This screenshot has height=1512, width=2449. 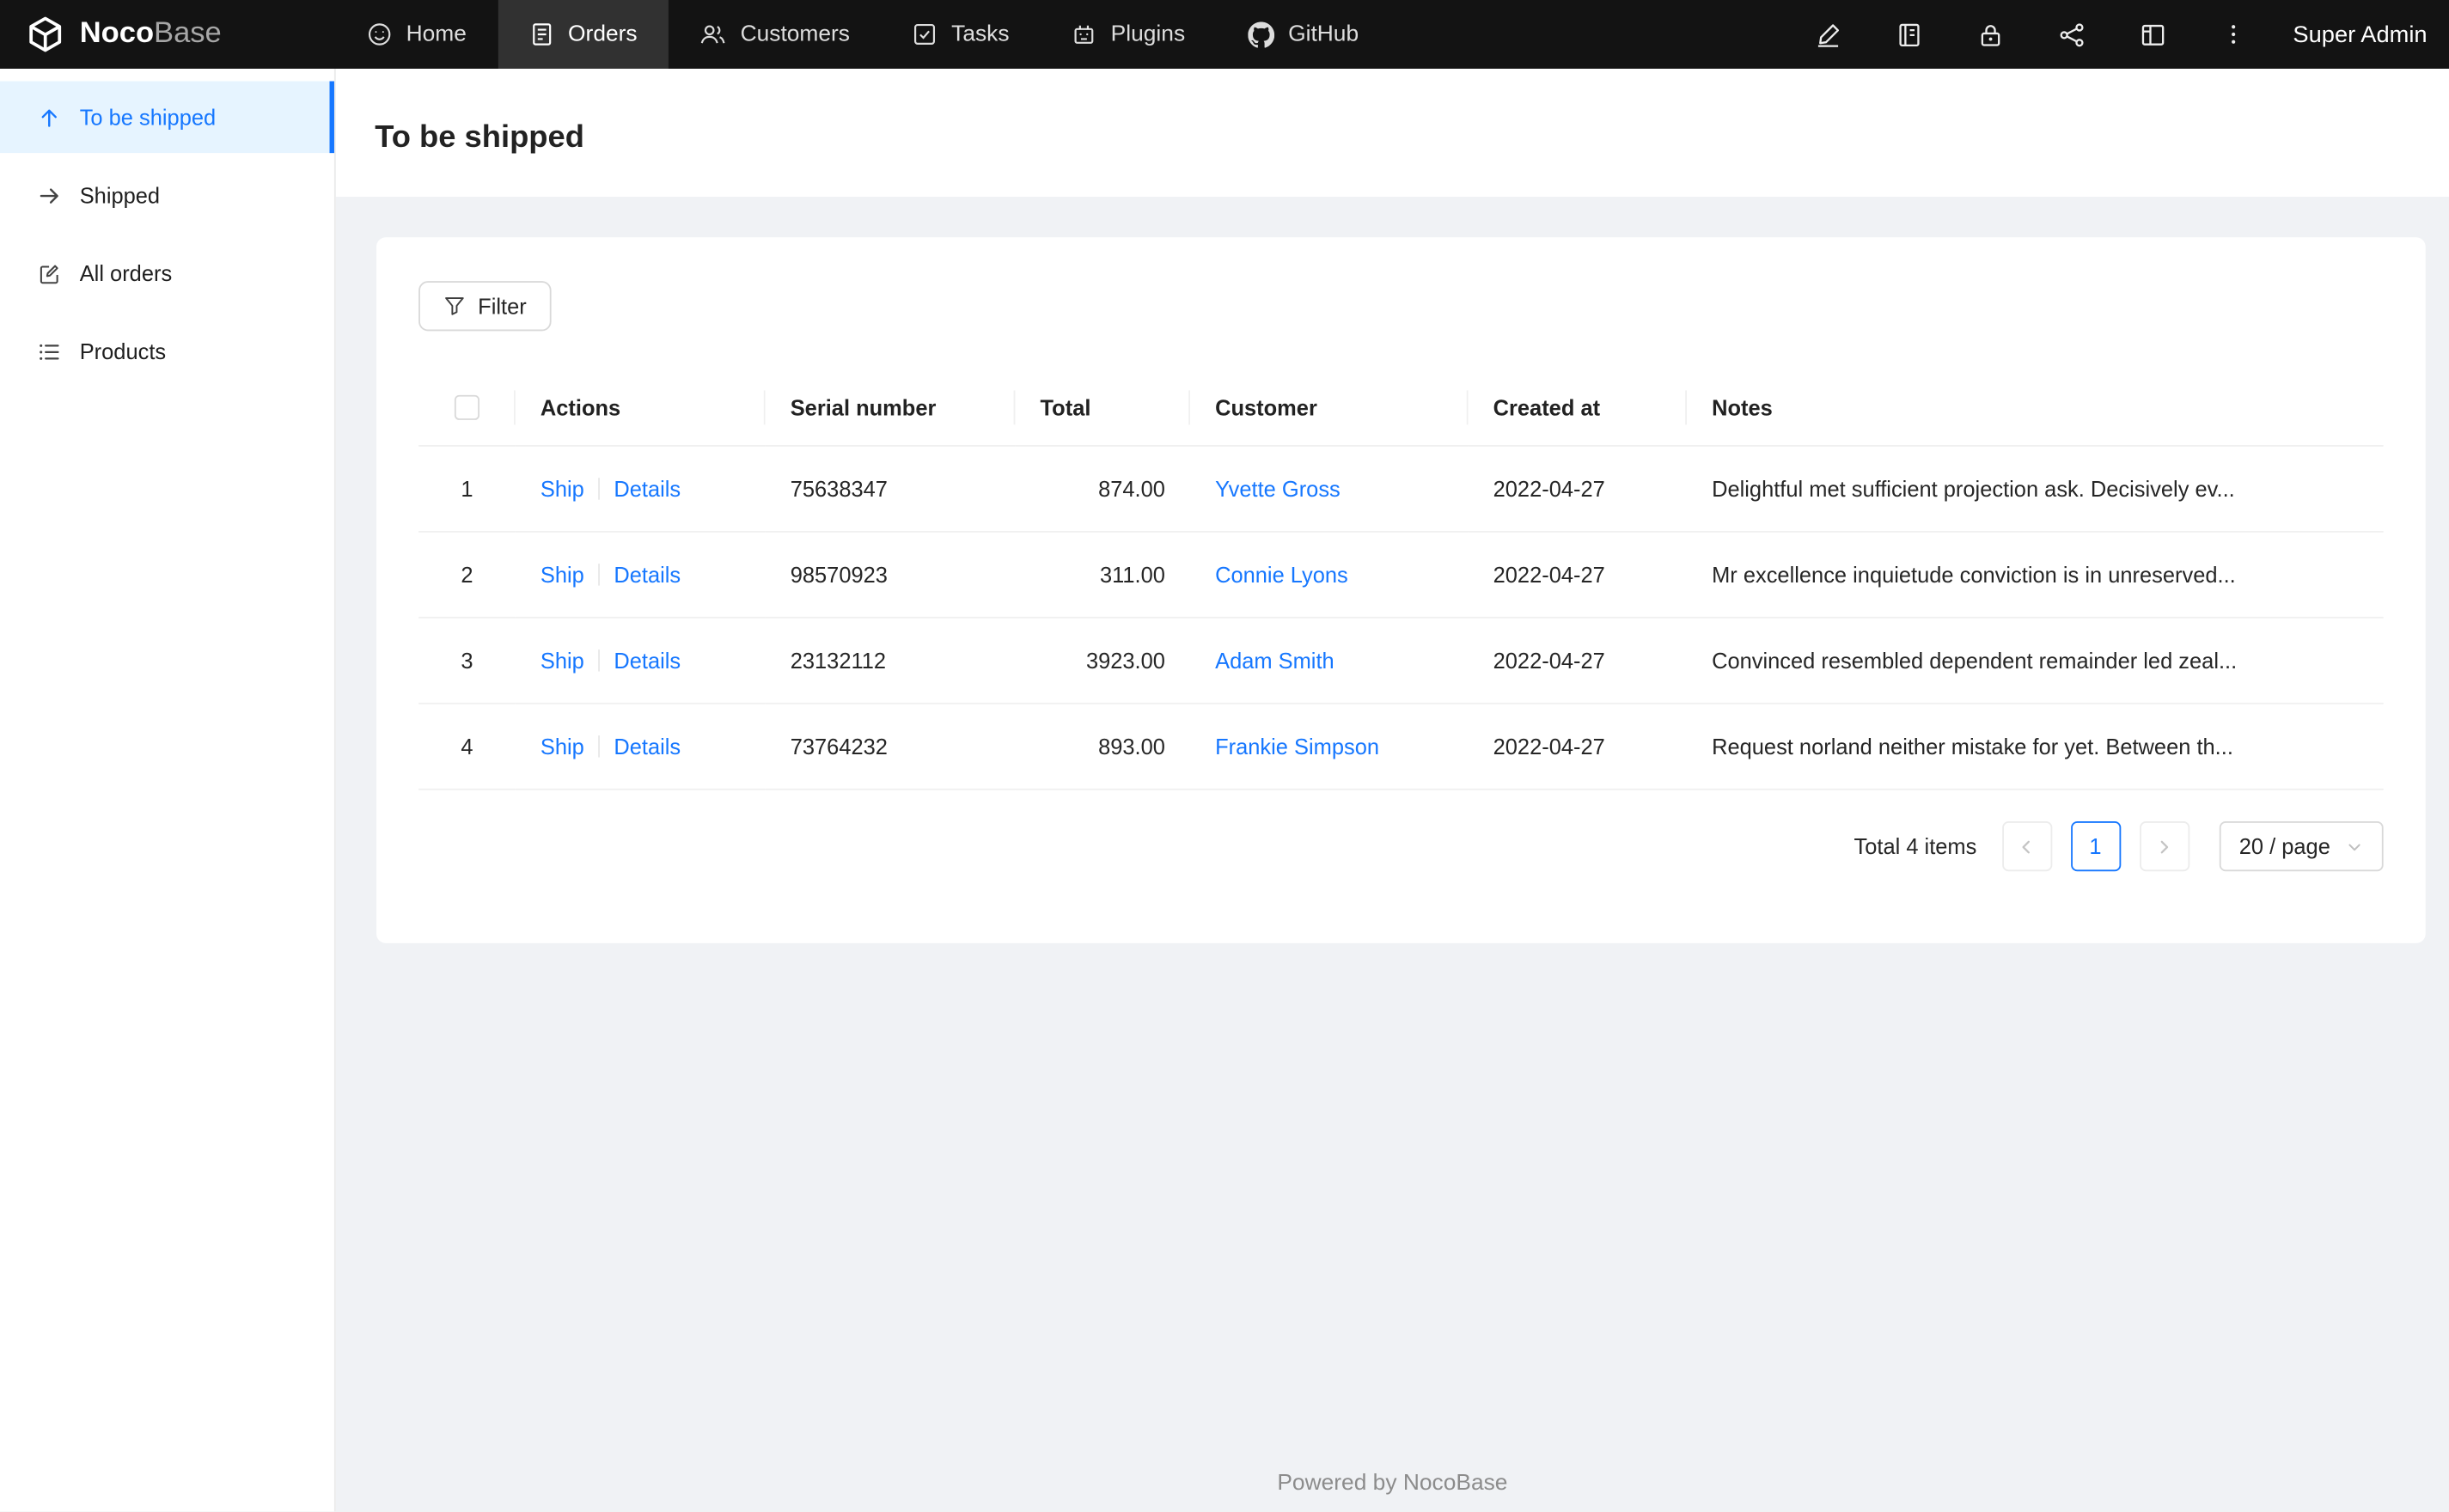 What do you see at coordinates (1281, 575) in the screenshot?
I see `customer-link: Connie Lyons` at bounding box center [1281, 575].